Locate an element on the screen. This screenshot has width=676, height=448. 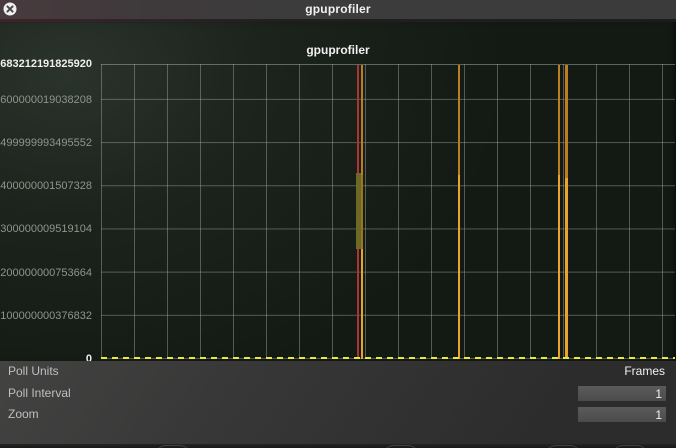
window-title: gpuprofiler is located at coordinates (338, 9).